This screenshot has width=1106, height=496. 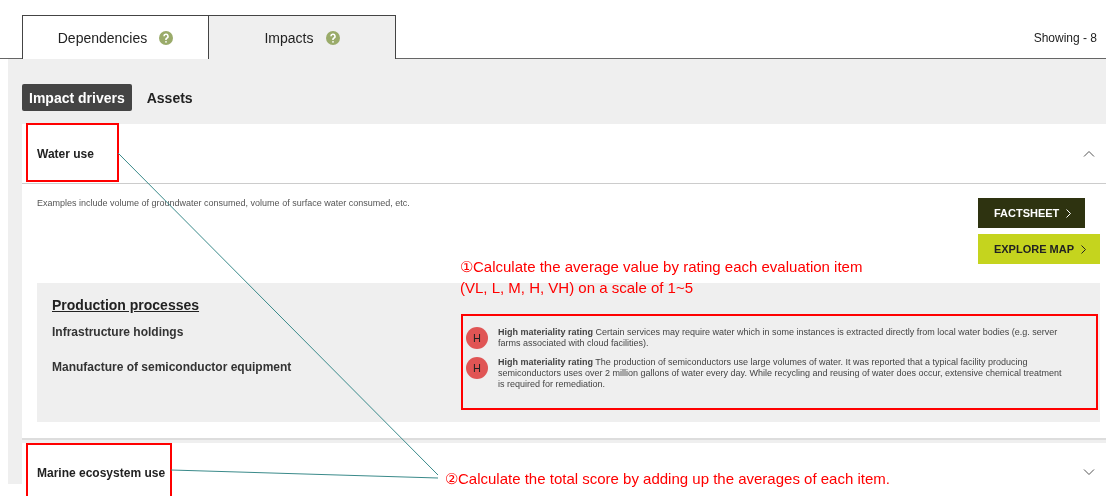 What do you see at coordinates (1038, 249) in the screenshot?
I see `link-button: EXPLORE MAP` at bounding box center [1038, 249].